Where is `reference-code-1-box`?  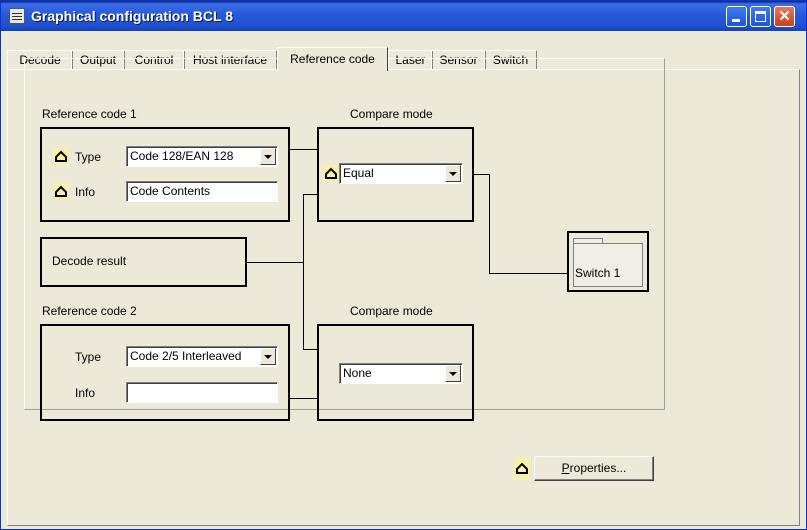
reference-code-1-box is located at coordinates (165, 174).